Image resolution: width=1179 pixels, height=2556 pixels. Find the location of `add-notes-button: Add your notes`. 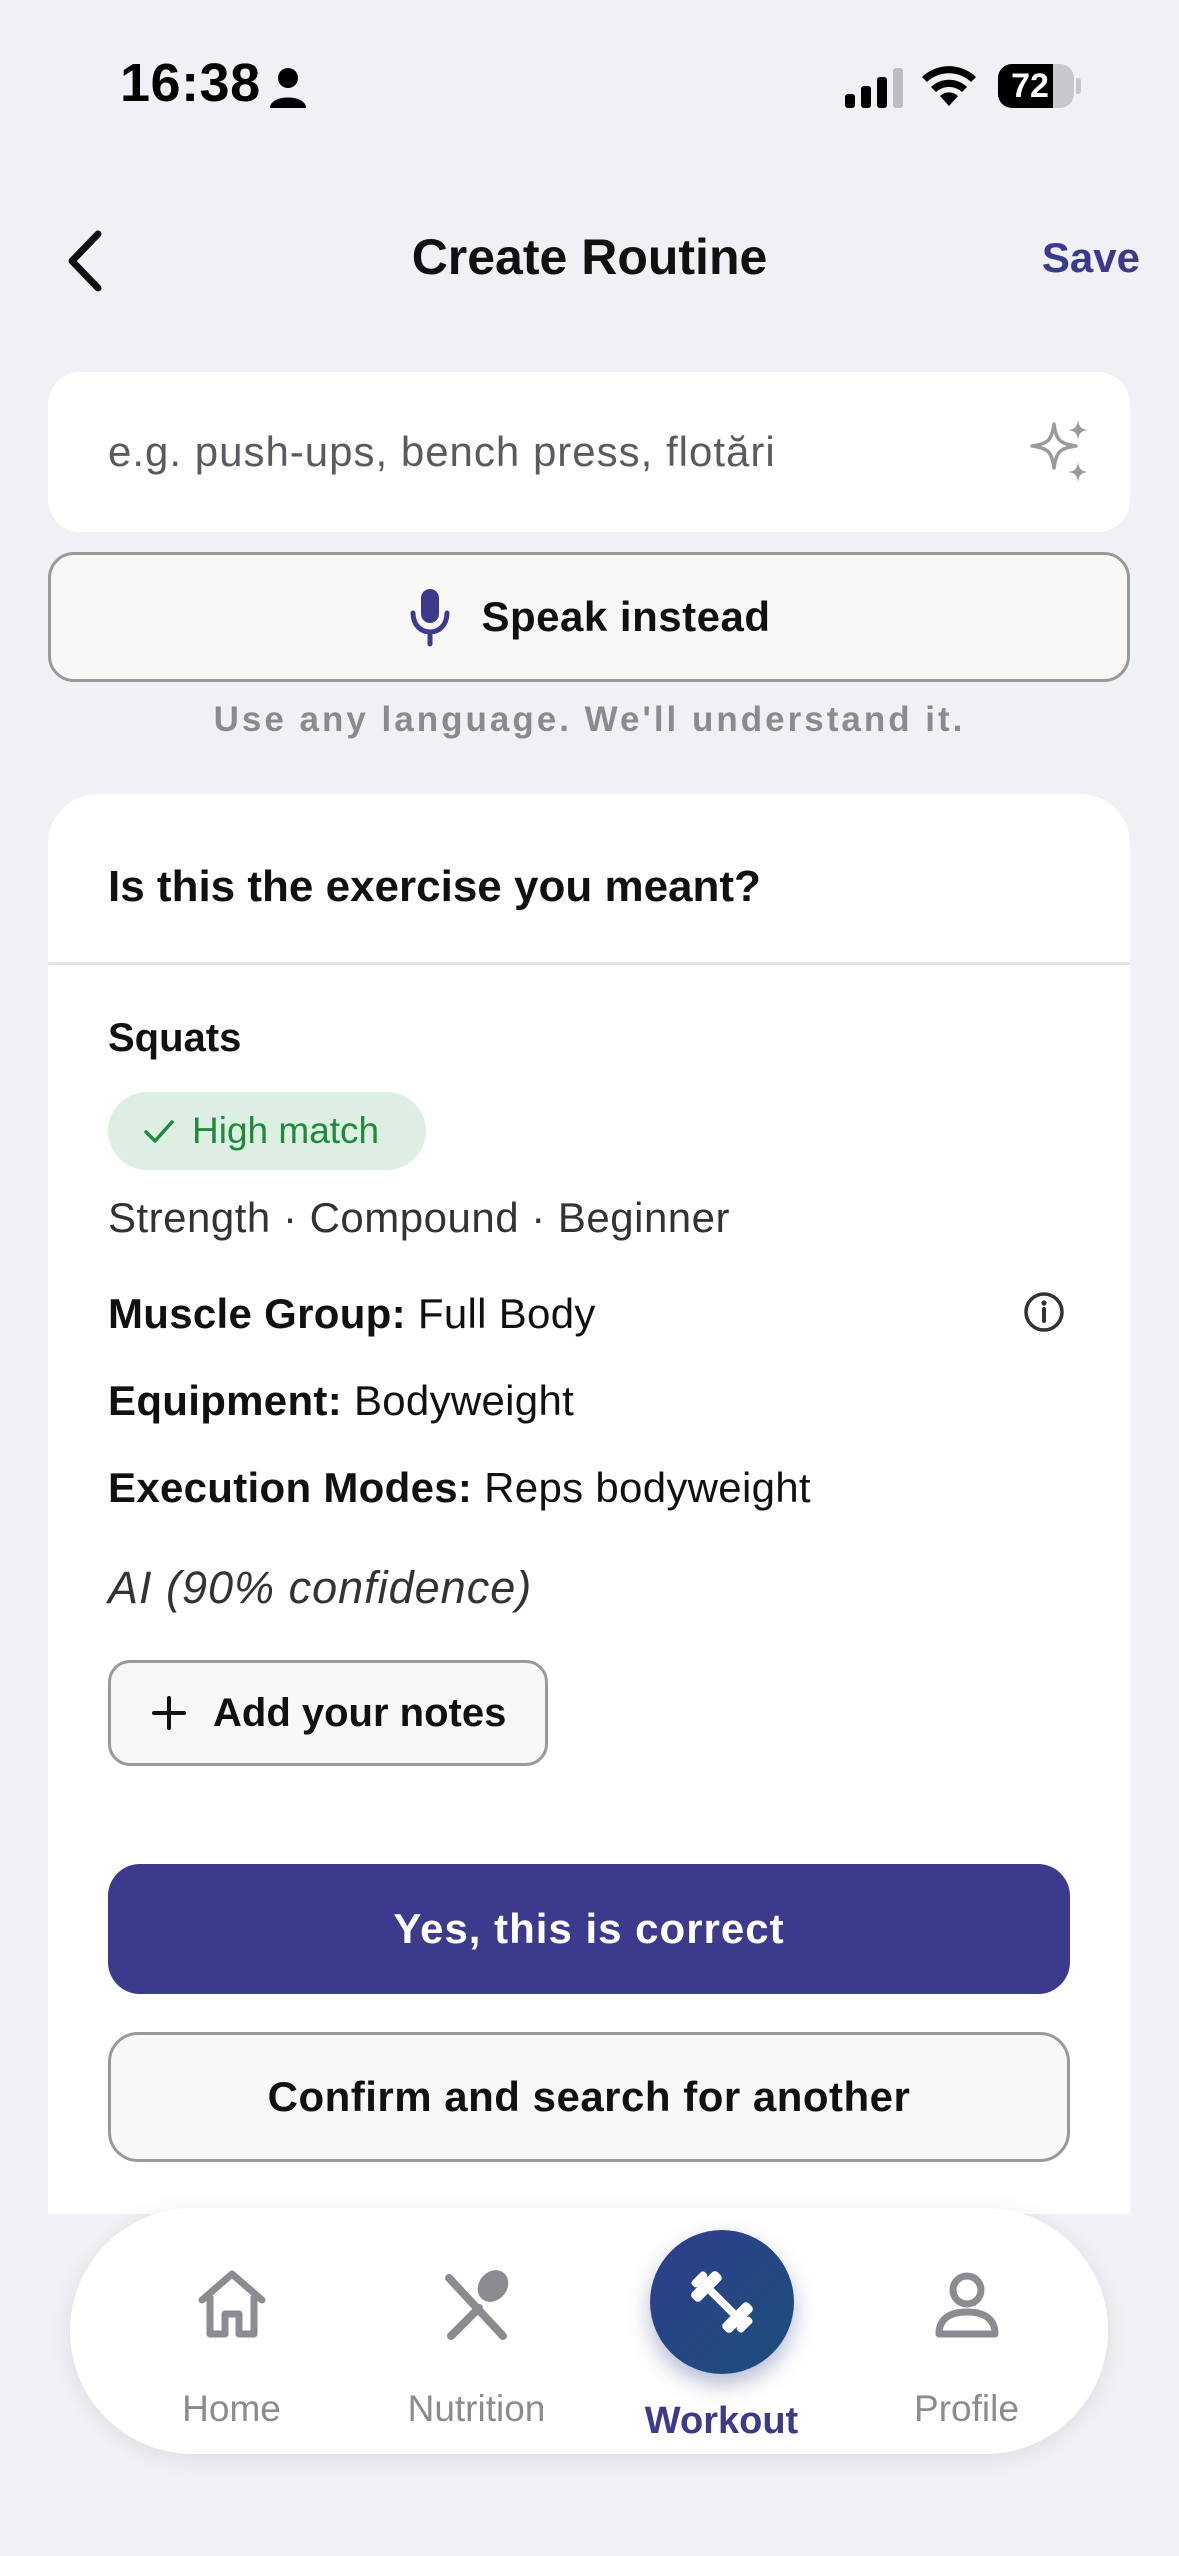

add-notes-button: Add your notes is located at coordinates (328, 1713).